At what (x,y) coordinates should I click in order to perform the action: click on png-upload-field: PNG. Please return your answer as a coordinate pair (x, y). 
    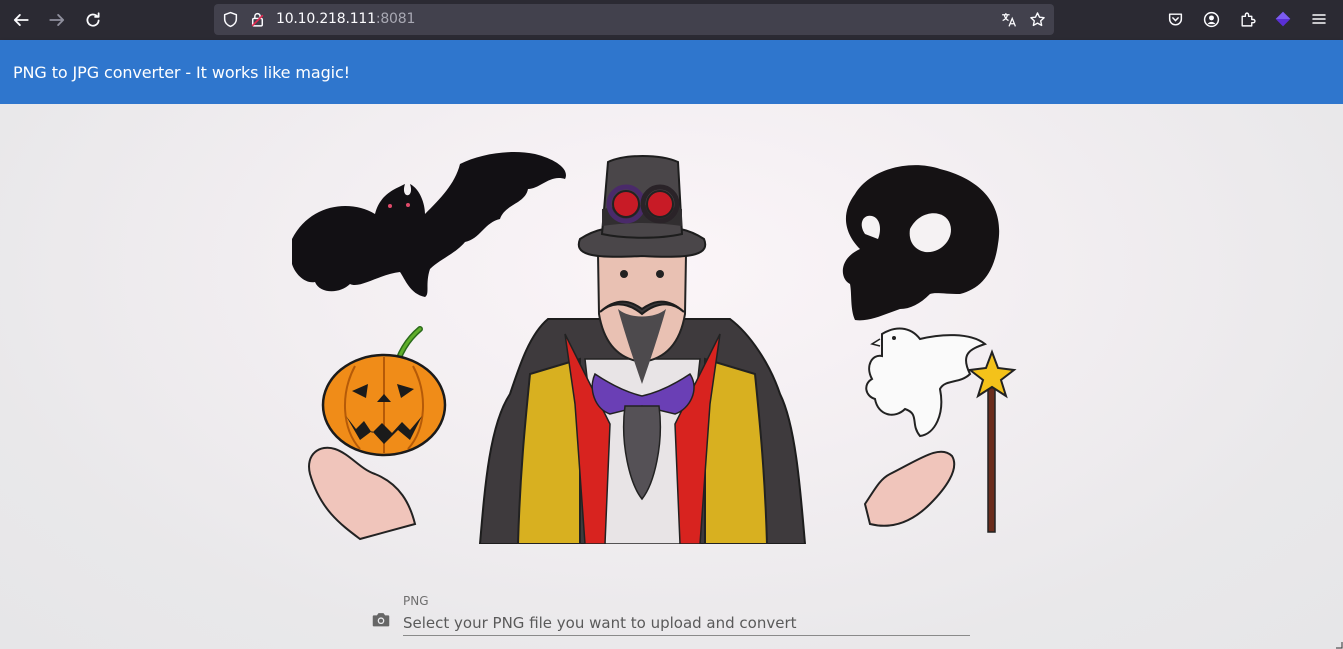
    Looking at the image, I should click on (670, 619).